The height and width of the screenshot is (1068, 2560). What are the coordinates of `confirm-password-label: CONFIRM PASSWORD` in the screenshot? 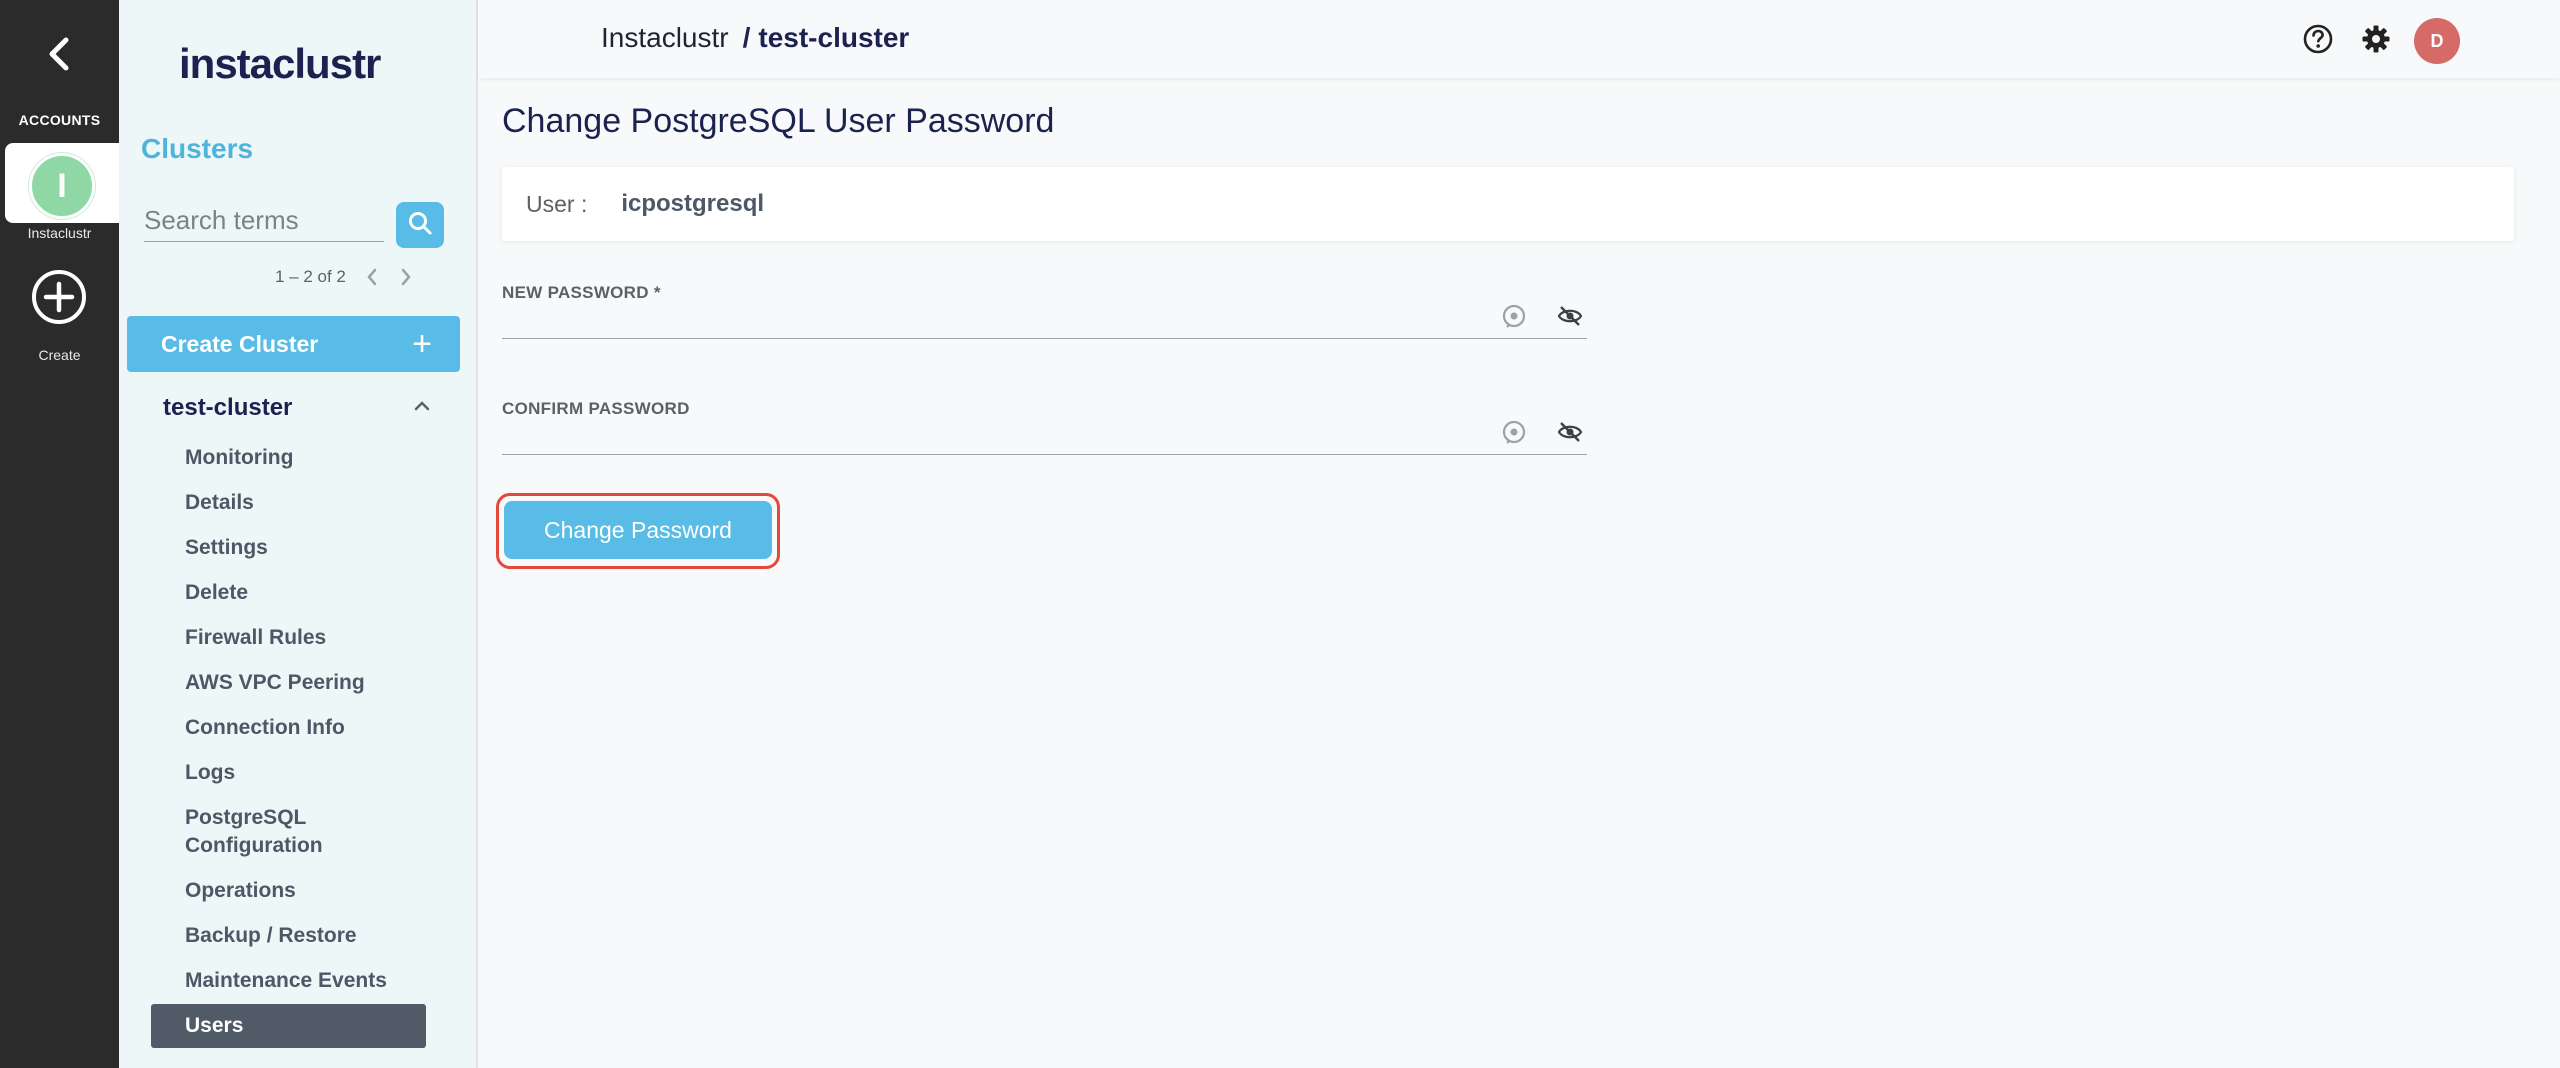 It's located at (596, 408).